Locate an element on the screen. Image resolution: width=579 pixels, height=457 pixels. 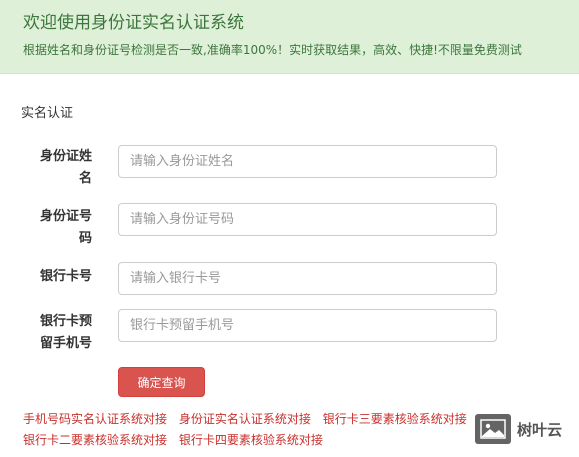
id-number-input is located at coordinates (307, 219).